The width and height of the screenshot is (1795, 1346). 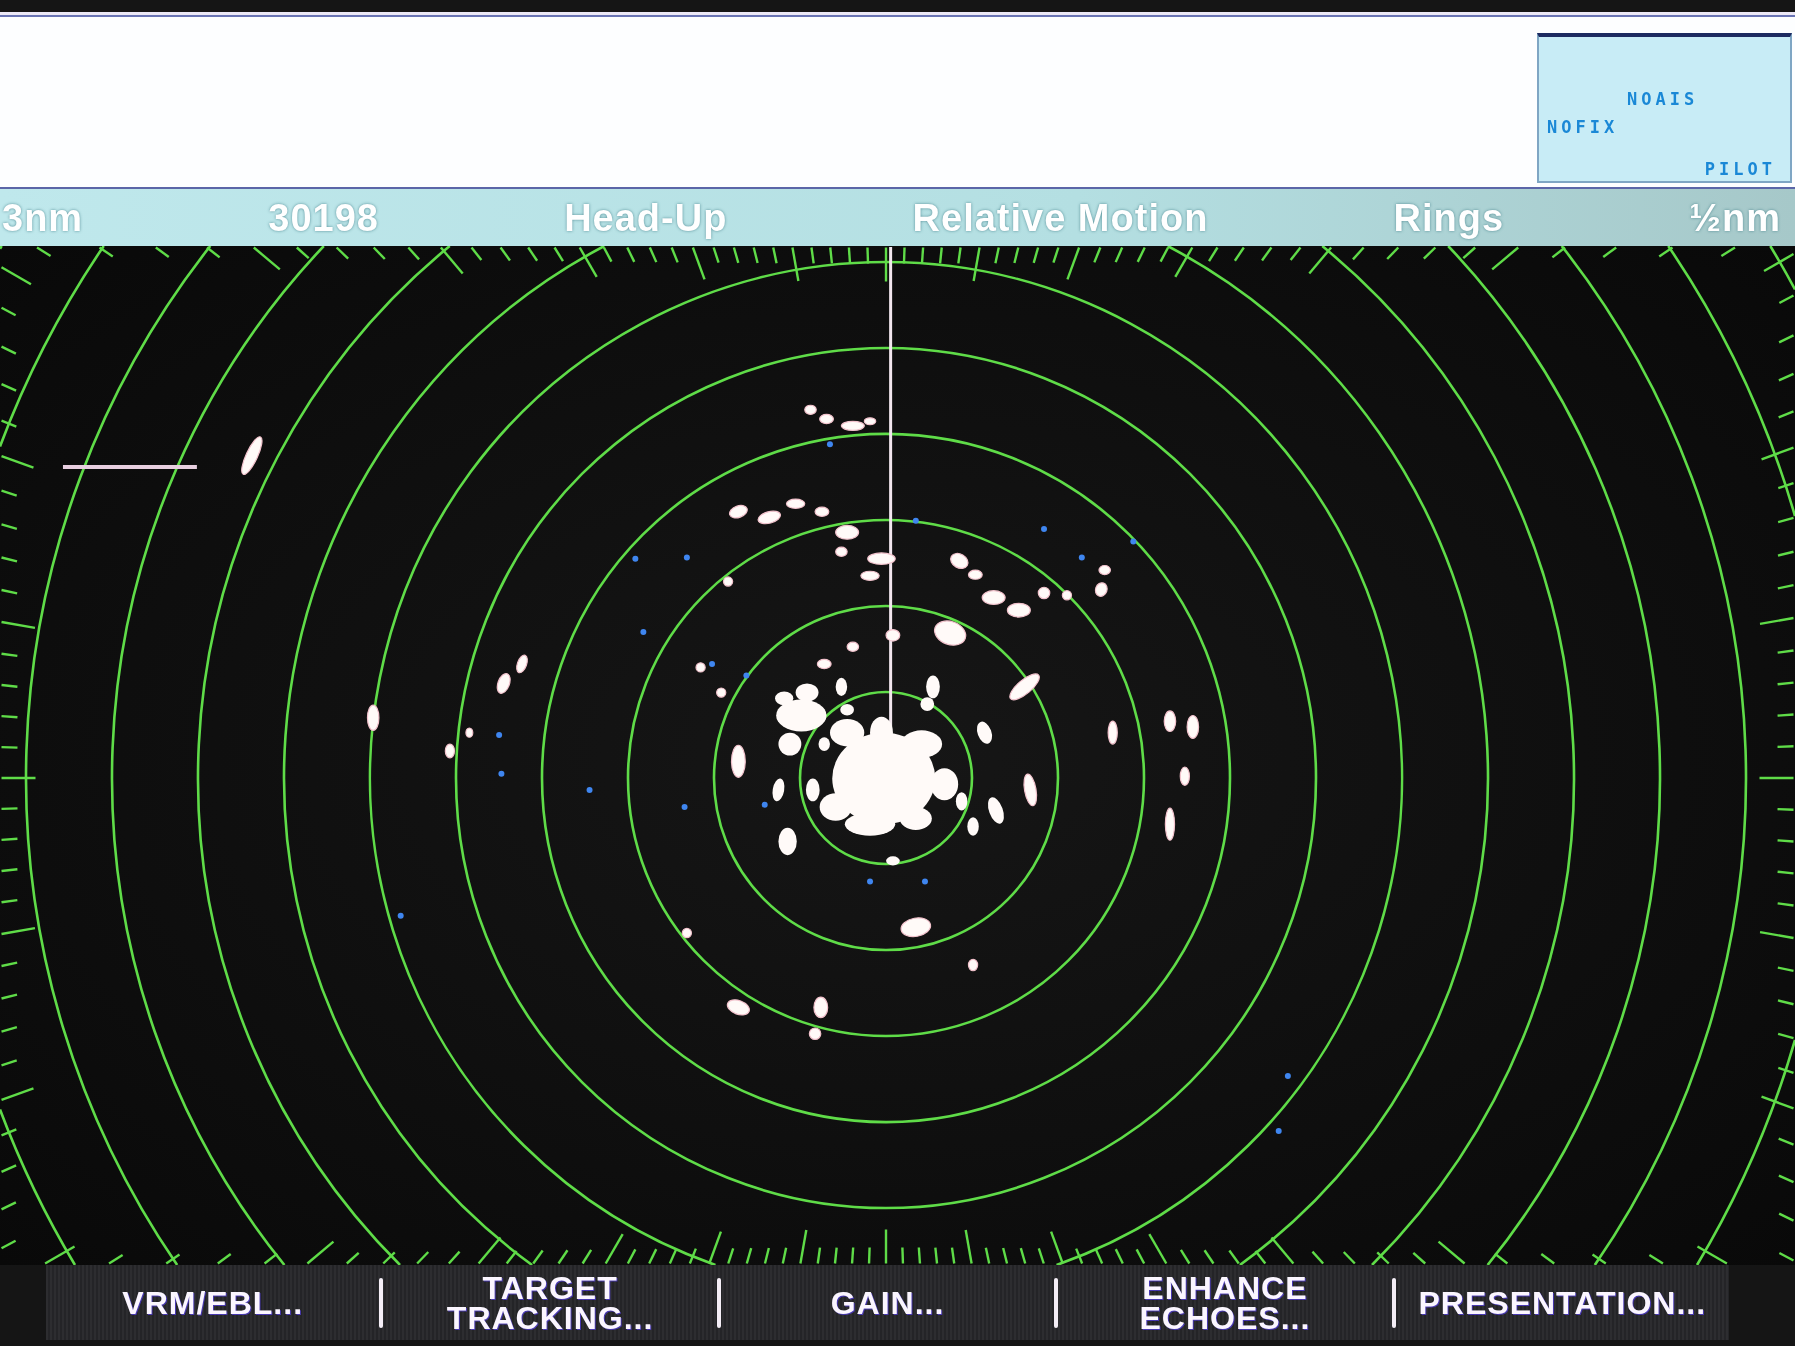 What do you see at coordinates (646, 217) in the screenshot?
I see `orientation-label: Head-Up` at bounding box center [646, 217].